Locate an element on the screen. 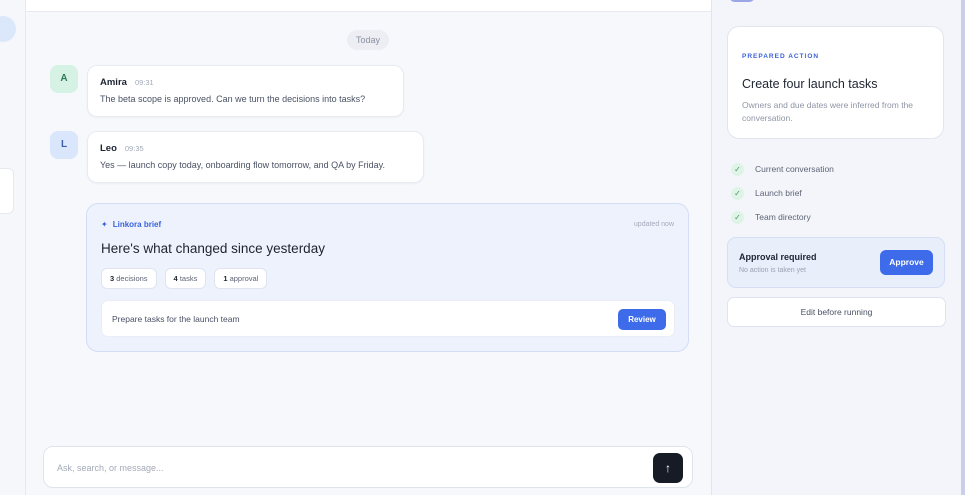 This screenshot has height=495, width=965. brief-title: Here's what changed since yesterday is located at coordinates (213, 248).